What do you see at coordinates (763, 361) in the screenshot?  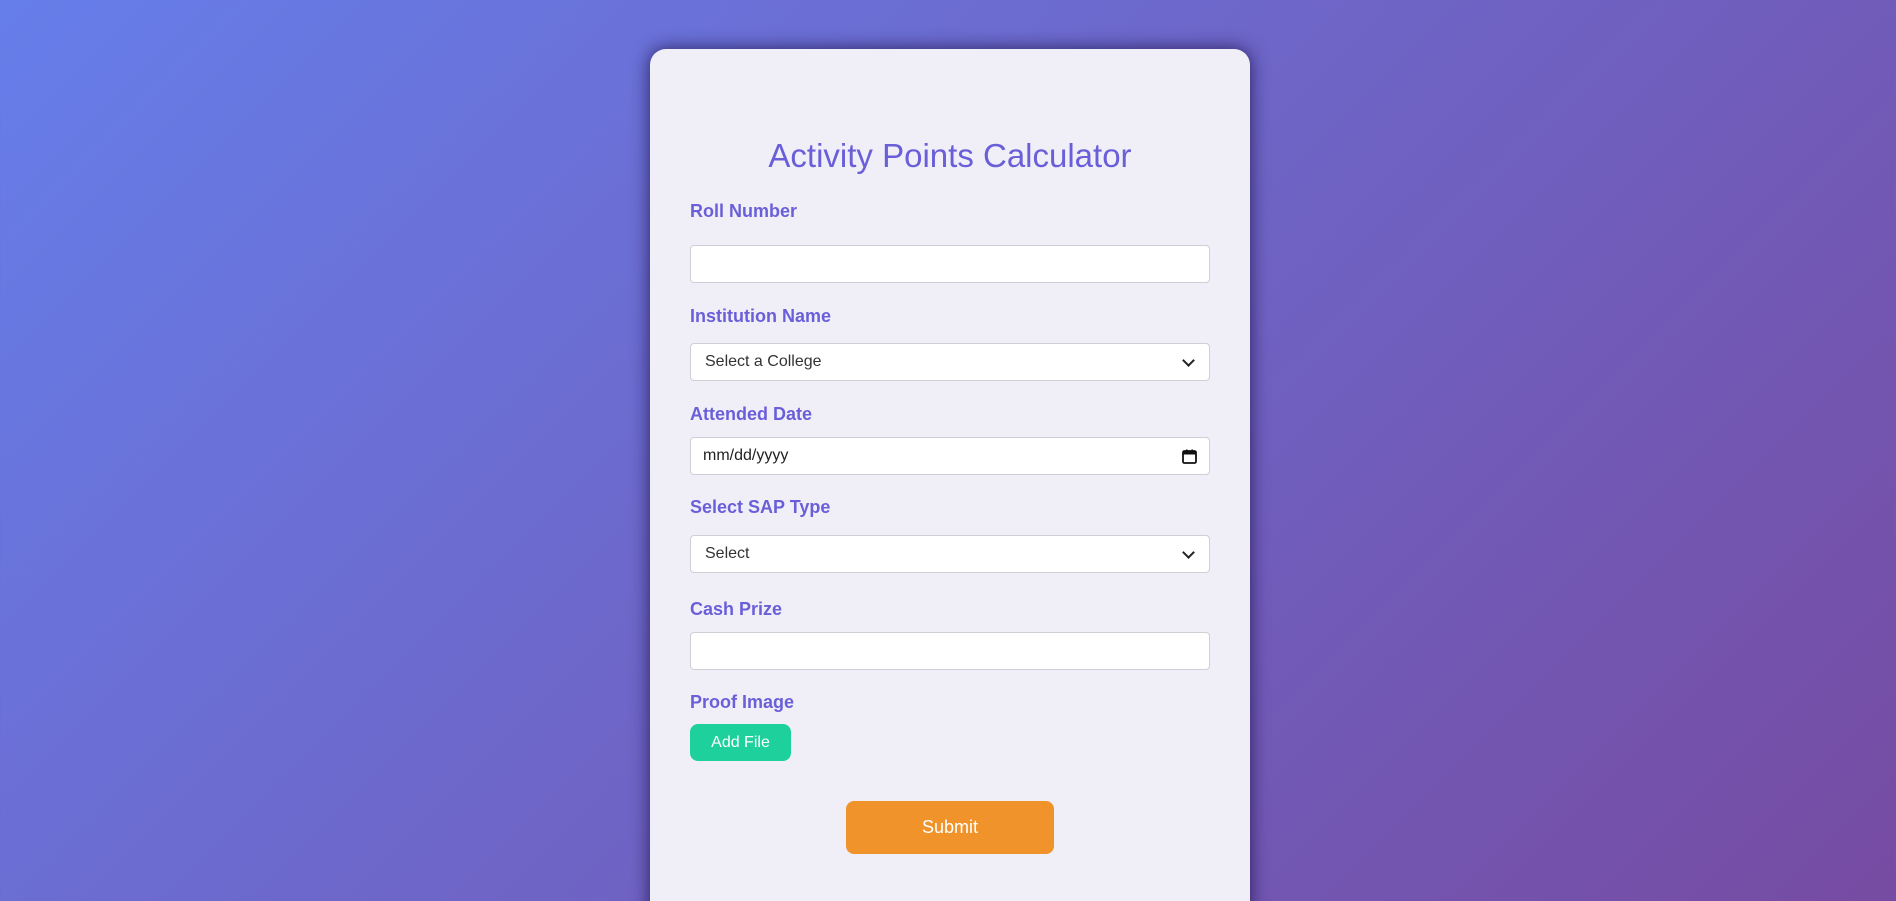 I see `institution-select-value: Select a College` at bounding box center [763, 361].